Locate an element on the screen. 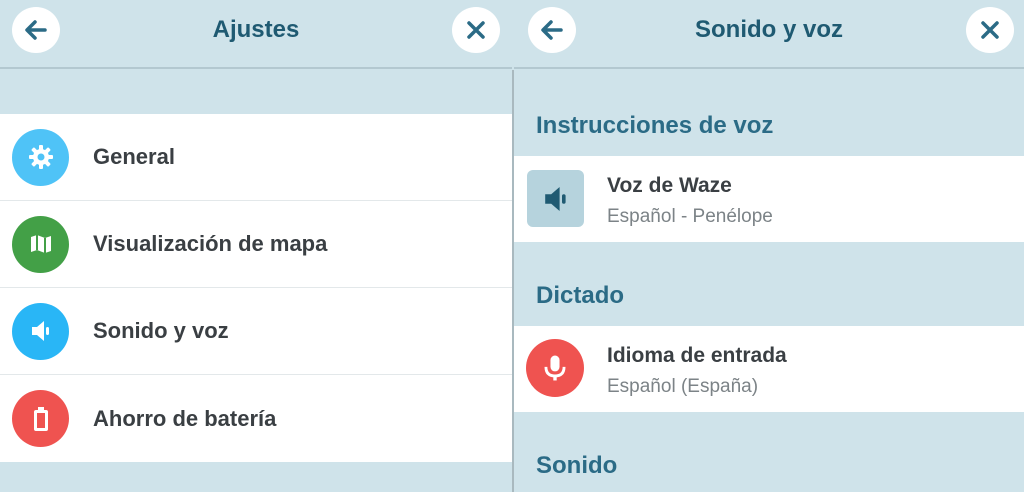  gear-icon is located at coordinates (40, 157).